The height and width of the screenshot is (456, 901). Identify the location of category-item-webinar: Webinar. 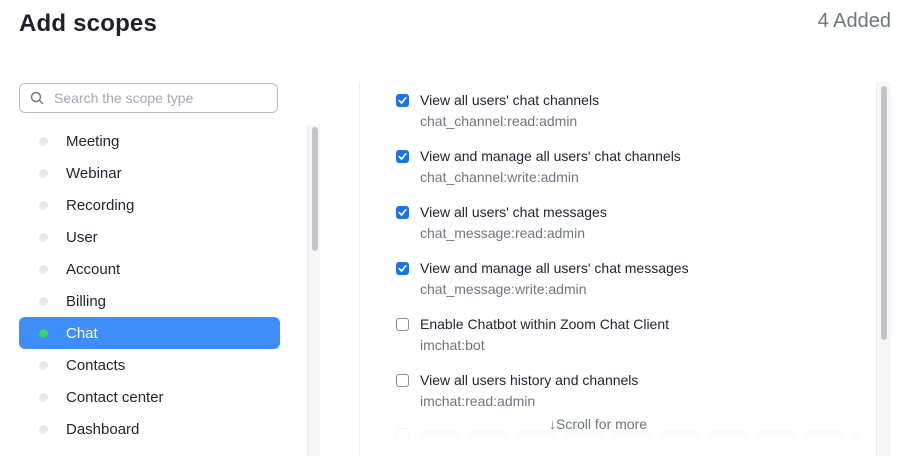
(149, 173).